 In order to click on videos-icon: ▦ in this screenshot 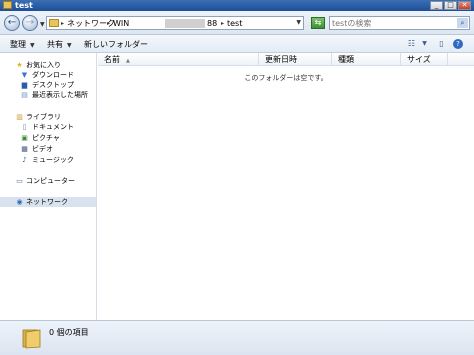, I will do `click(24, 149)`.